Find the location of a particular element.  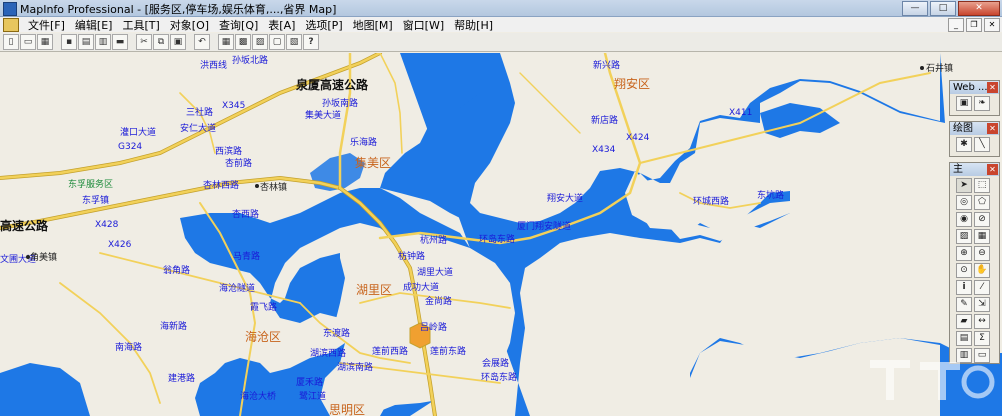

copy-icon: ⧉ is located at coordinates (161, 42).